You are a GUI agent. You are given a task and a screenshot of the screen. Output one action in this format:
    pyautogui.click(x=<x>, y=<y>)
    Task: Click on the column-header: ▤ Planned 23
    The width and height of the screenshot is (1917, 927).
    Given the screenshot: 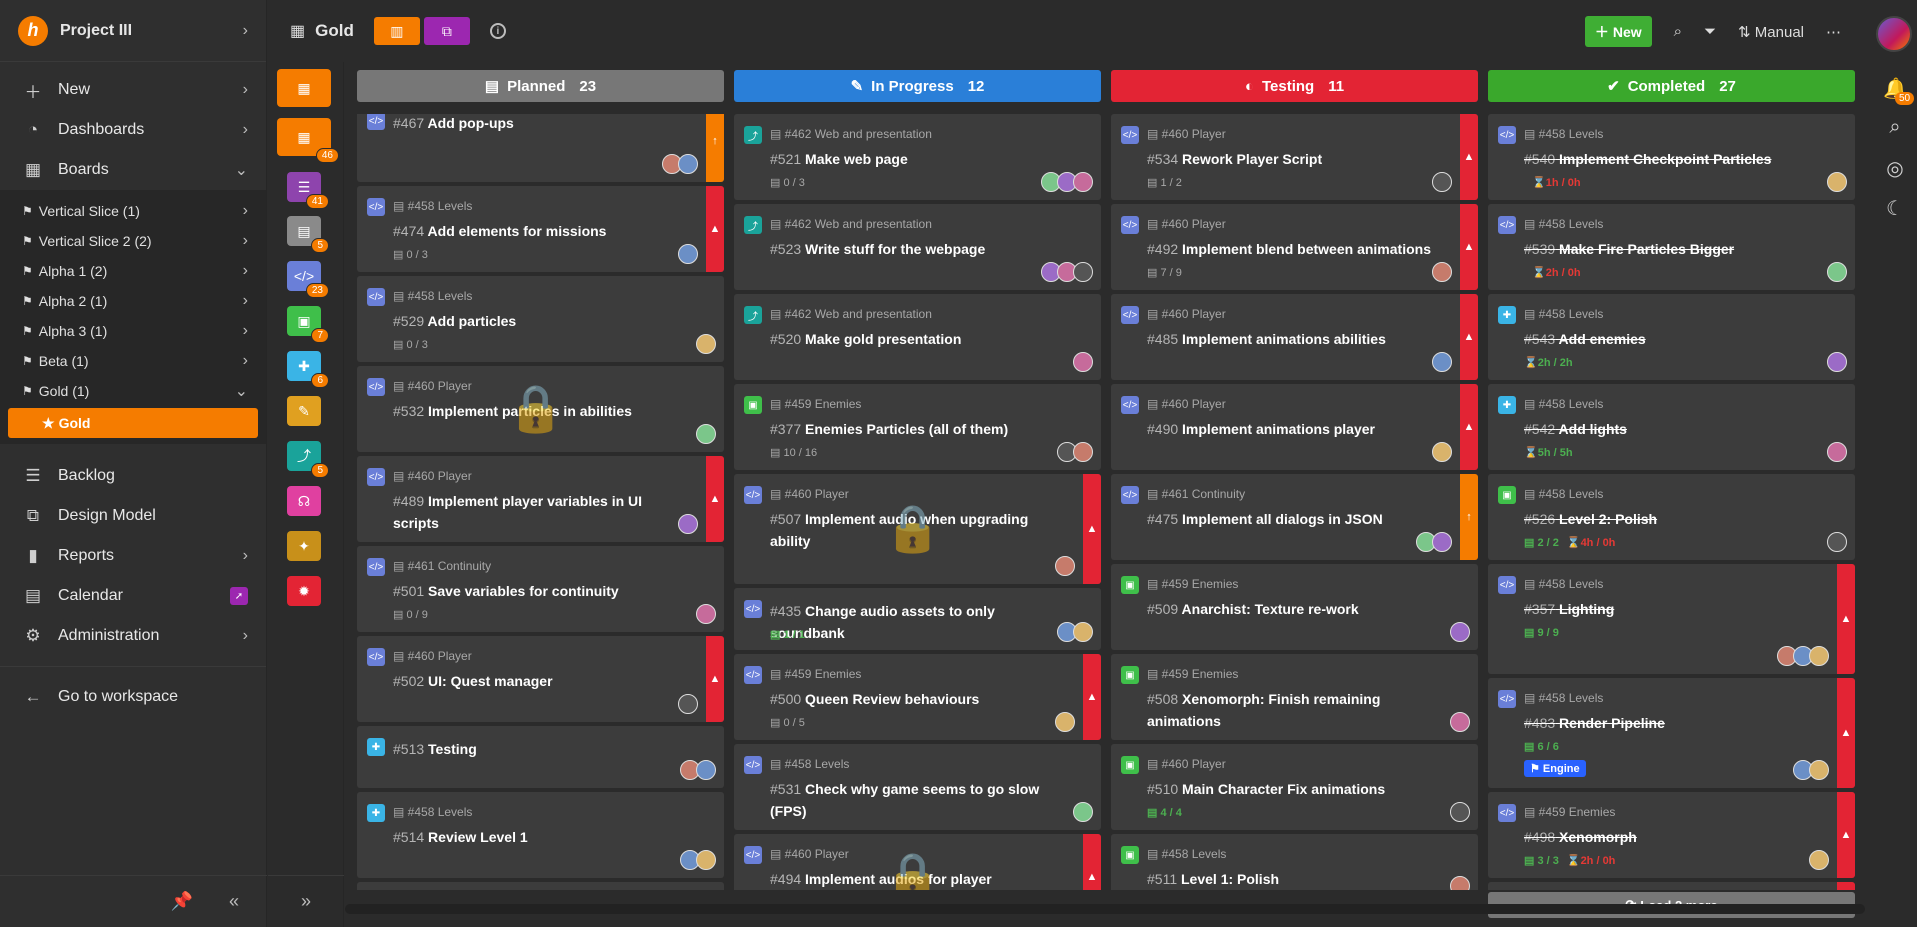 What is the action you would take?
    pyautogui.click(x=540, y=86)
    